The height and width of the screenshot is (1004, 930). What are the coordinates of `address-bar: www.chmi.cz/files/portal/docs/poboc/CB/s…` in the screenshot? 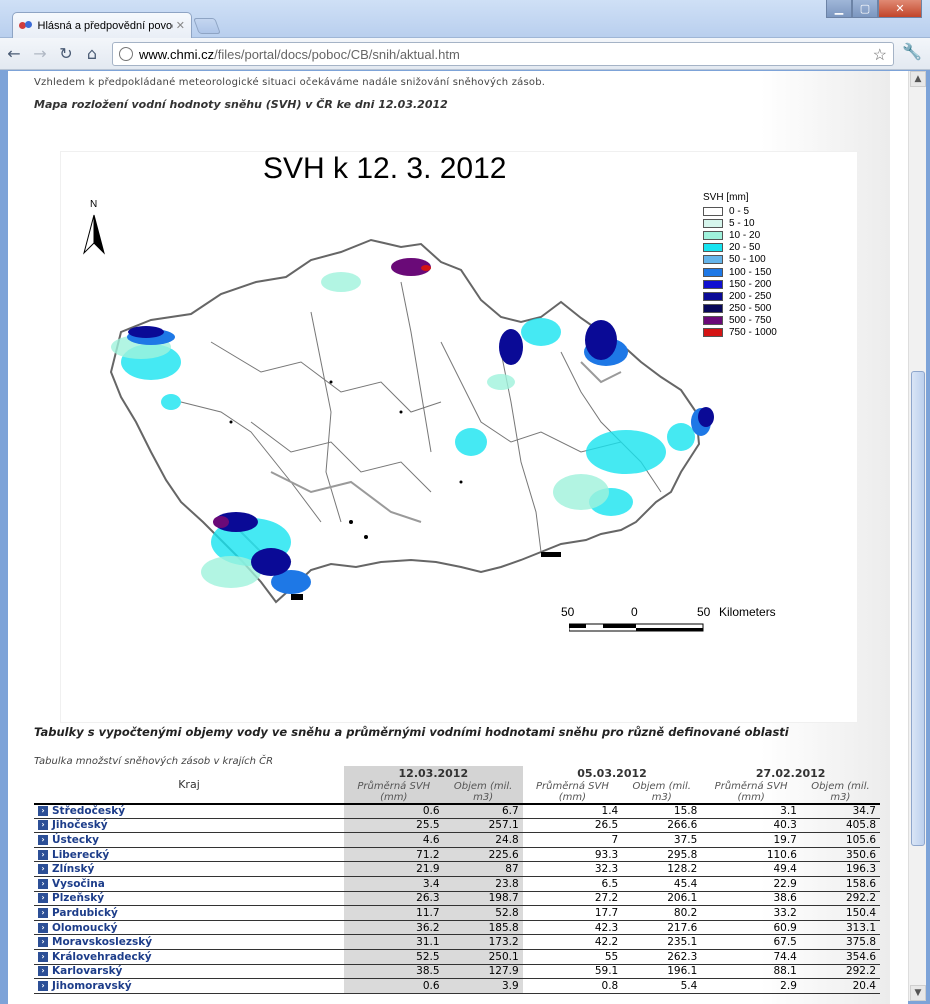 It's located at (503, 54).